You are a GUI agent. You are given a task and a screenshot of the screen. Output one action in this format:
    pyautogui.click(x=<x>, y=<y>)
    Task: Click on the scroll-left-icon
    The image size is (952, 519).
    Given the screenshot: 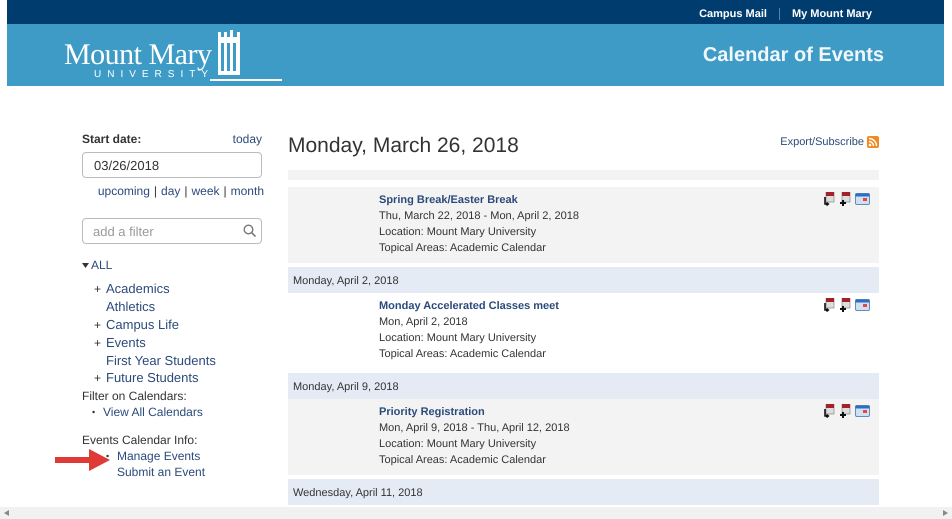 What is the action you would take?
    pyautogui.click(x=6, y=513)
    